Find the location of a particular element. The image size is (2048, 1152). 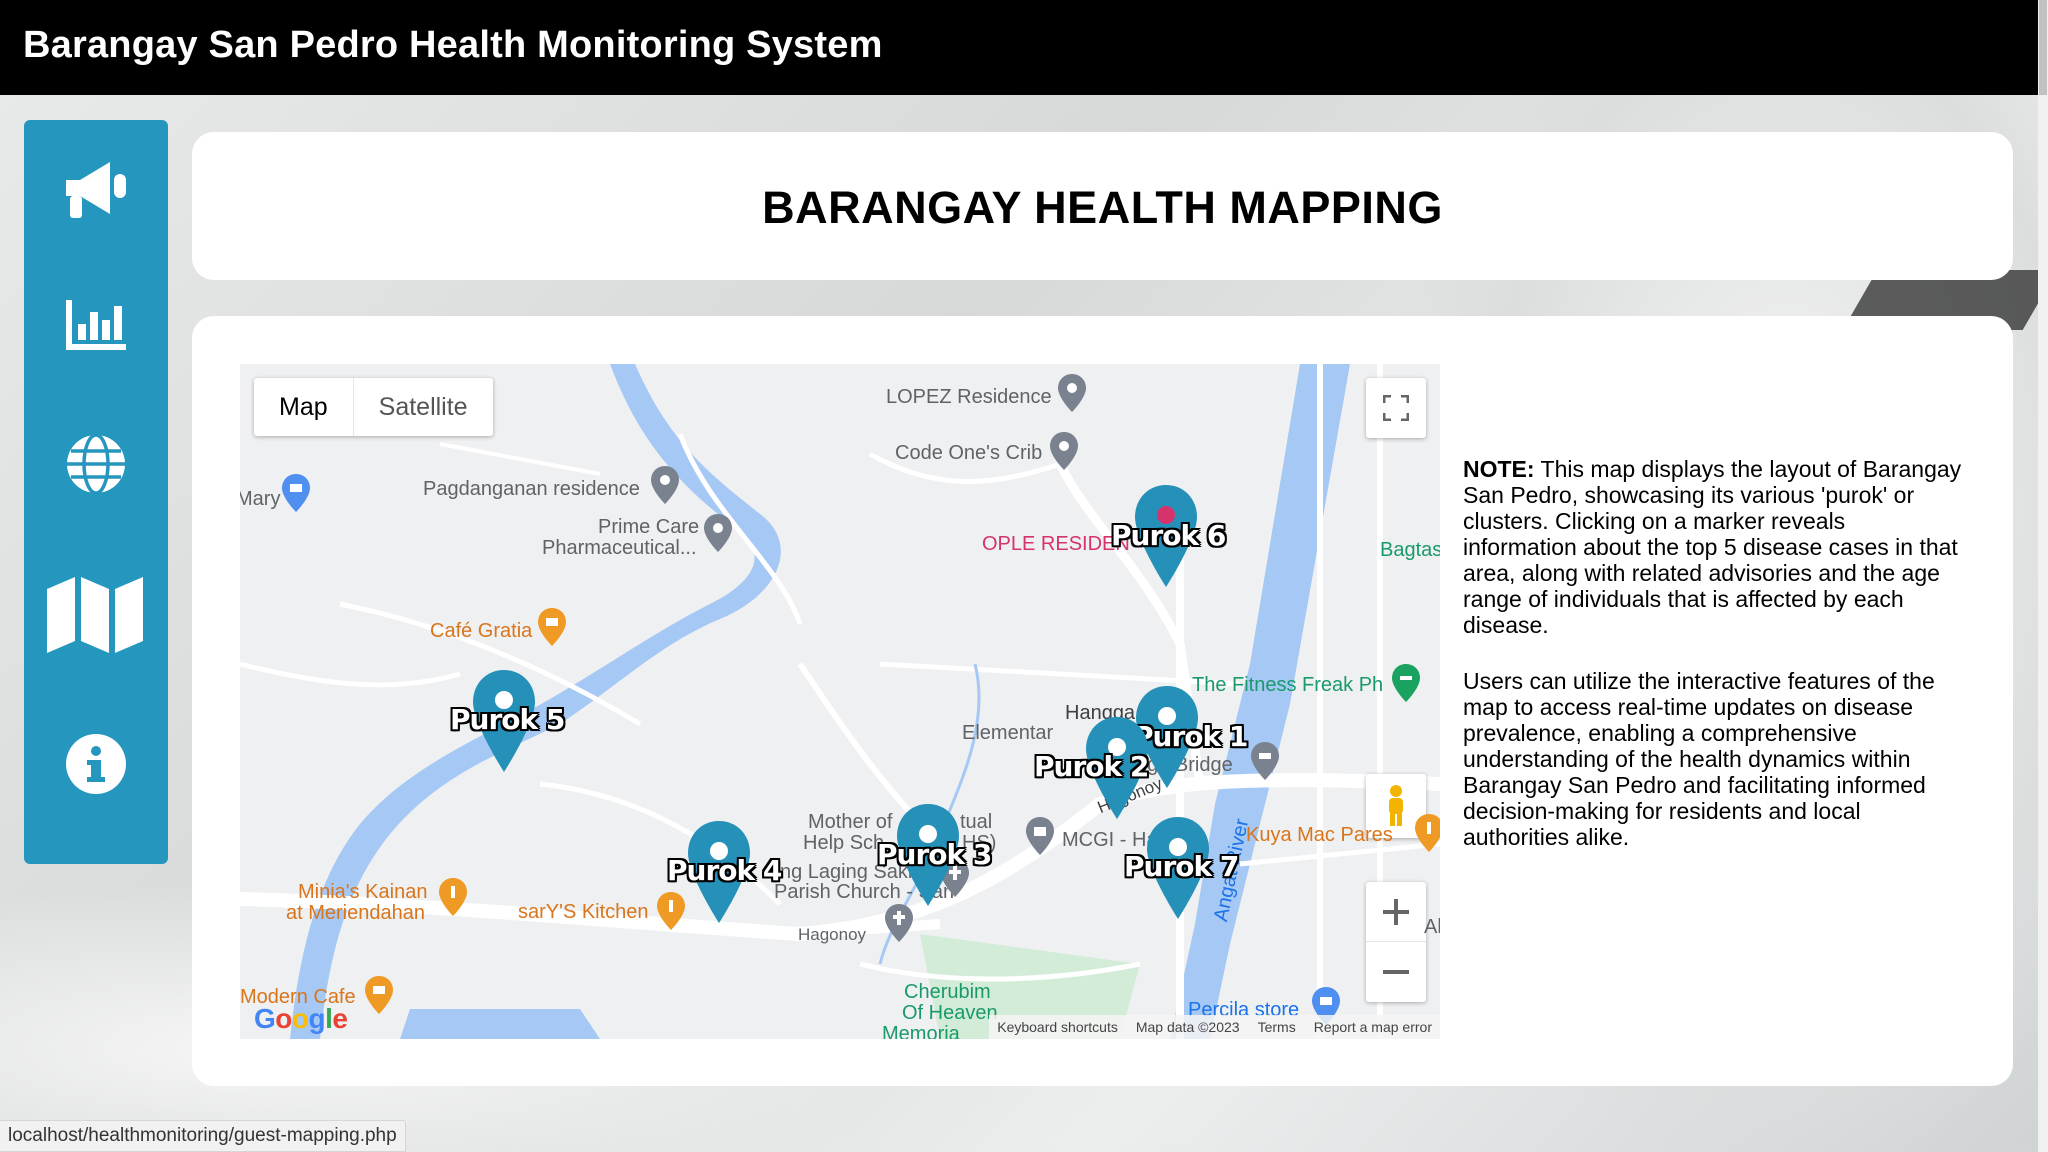

purok-label: Purok 2 is located at coordinates (1091, 766).